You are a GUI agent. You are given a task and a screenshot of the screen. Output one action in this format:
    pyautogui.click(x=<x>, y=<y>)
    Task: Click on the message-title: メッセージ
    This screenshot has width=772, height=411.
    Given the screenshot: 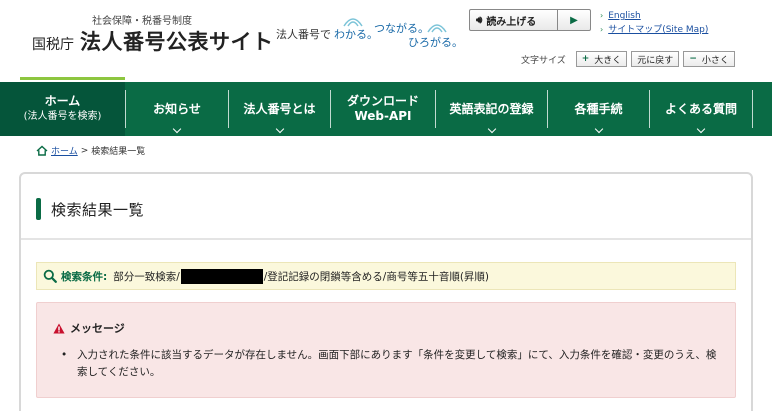 What is the action you would take?
    pyautogui.click(x=97, y=328)
    